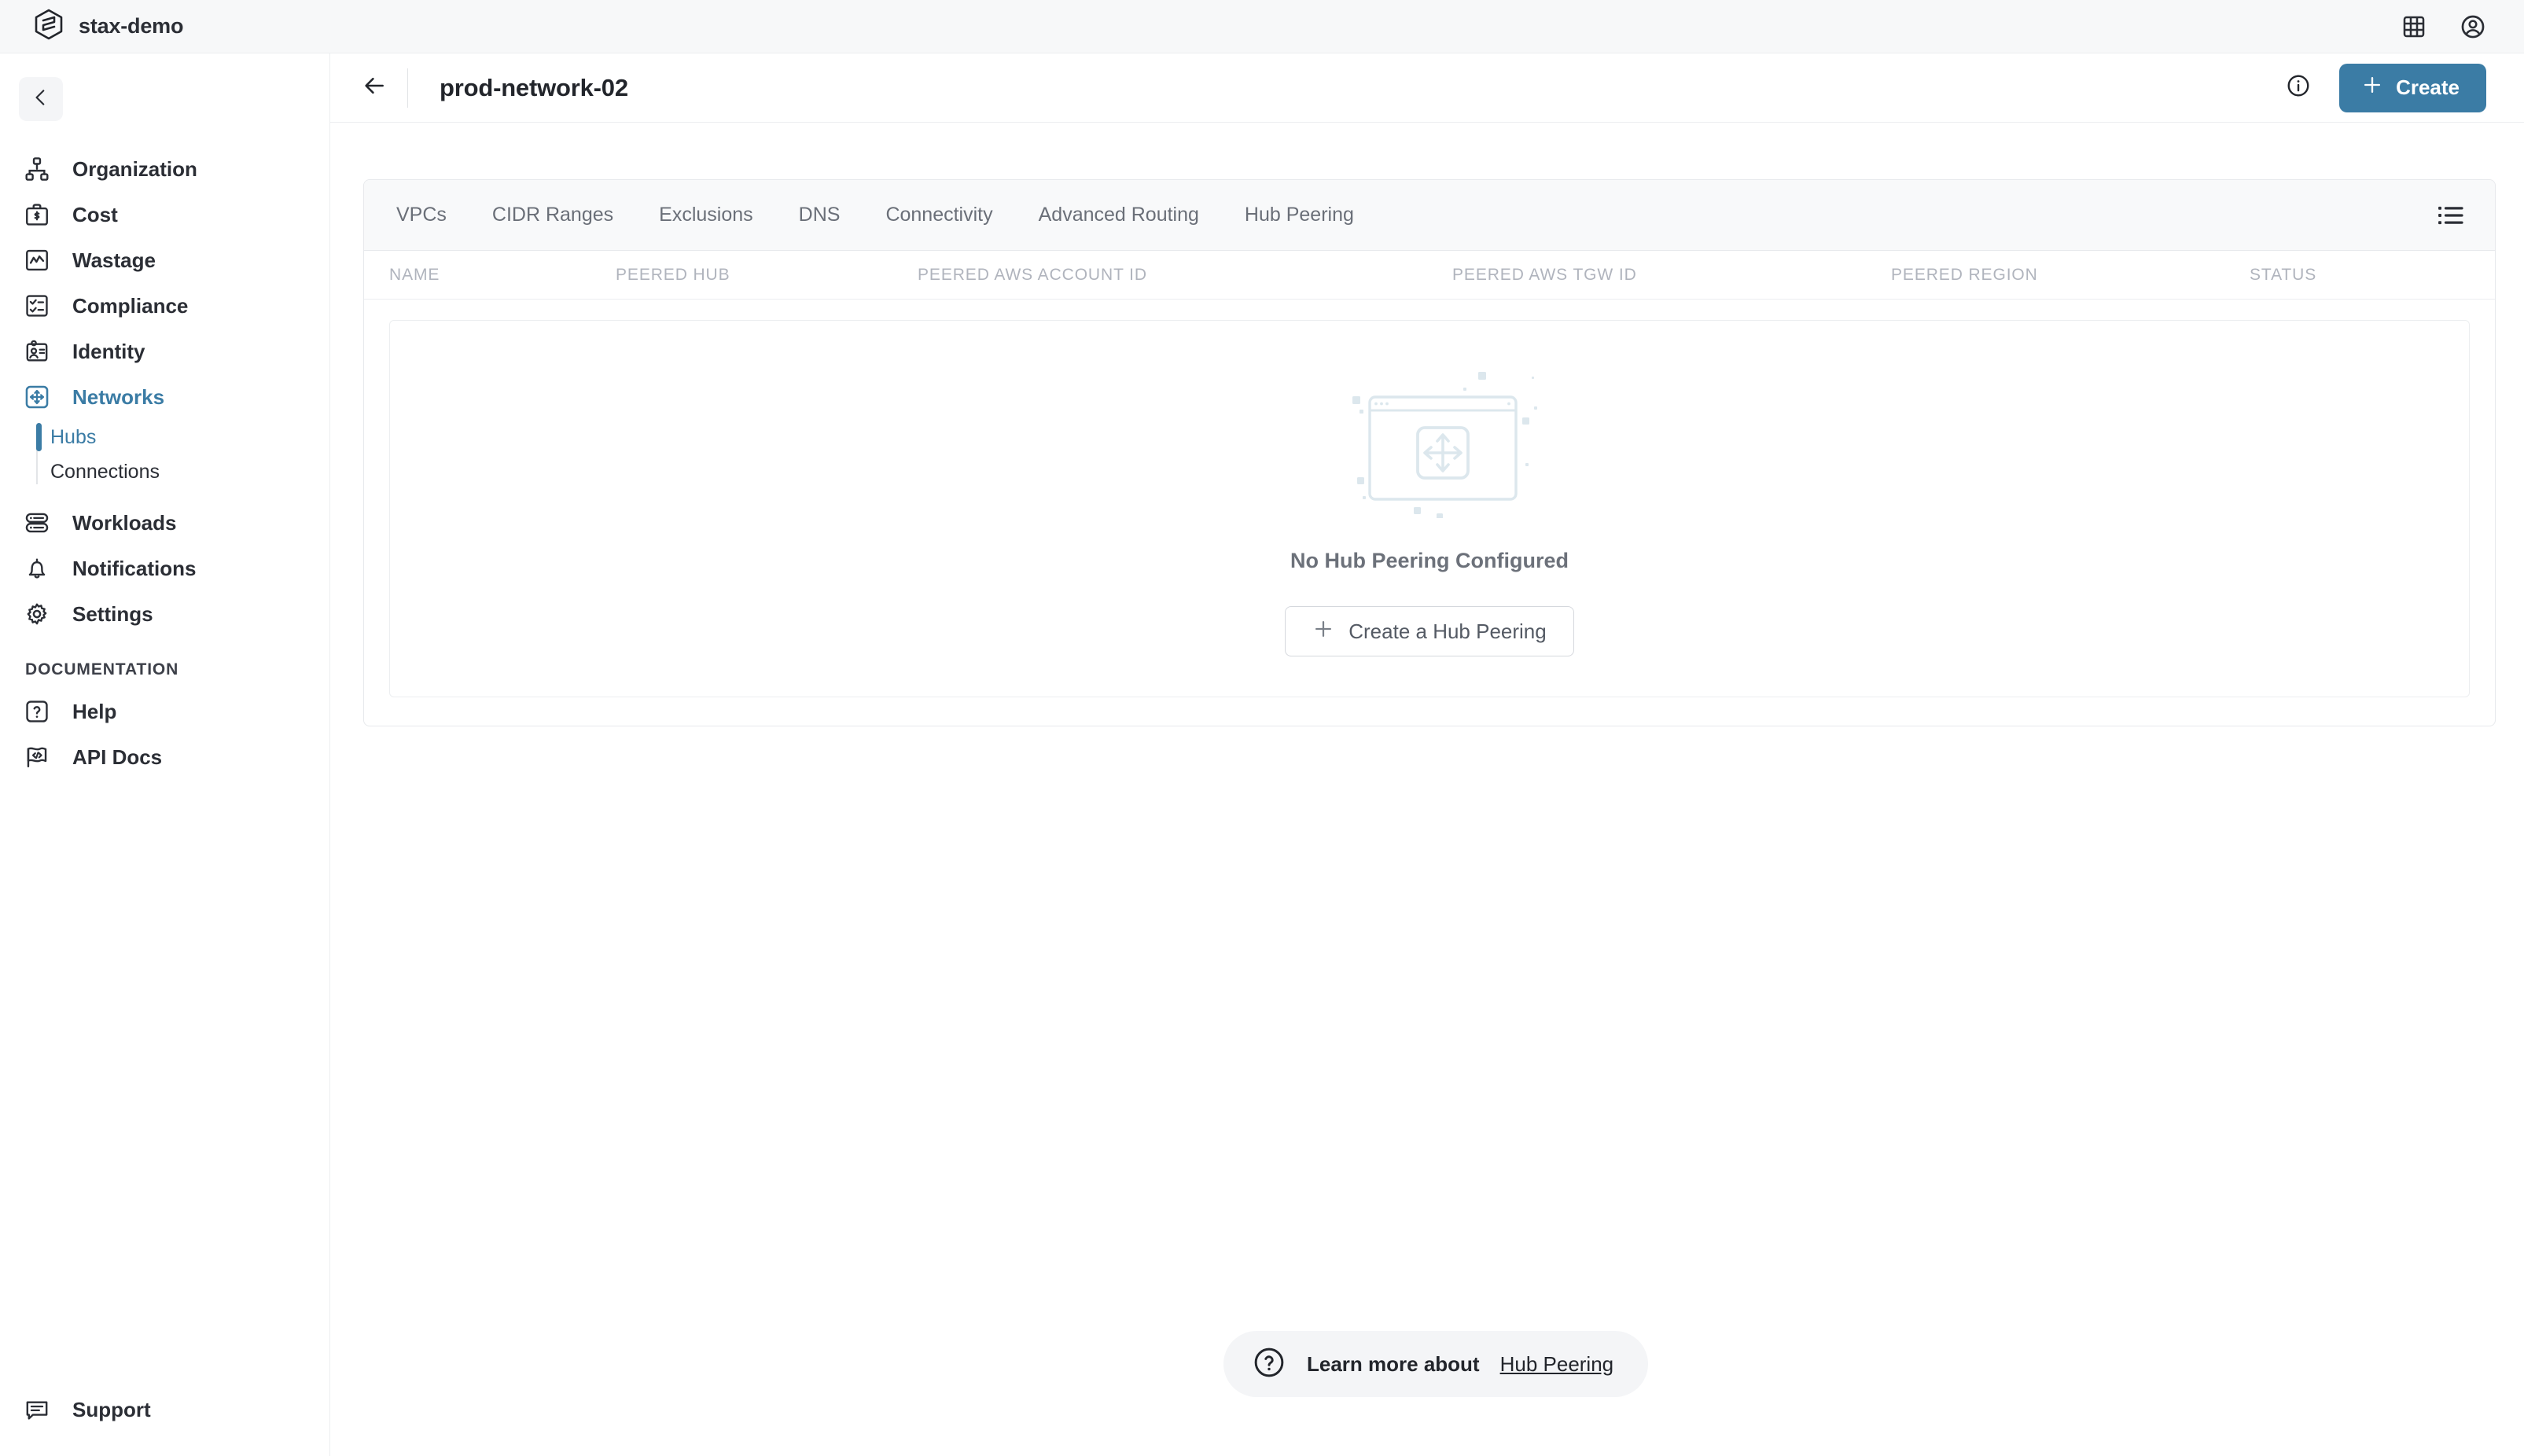 Image resolution: width=2524 pixels, height=1456 pixels. What do you see at coordinates (37, 260) in the screenshot?
I see `chart-line-square-icon` at bounding box center [37, 260].